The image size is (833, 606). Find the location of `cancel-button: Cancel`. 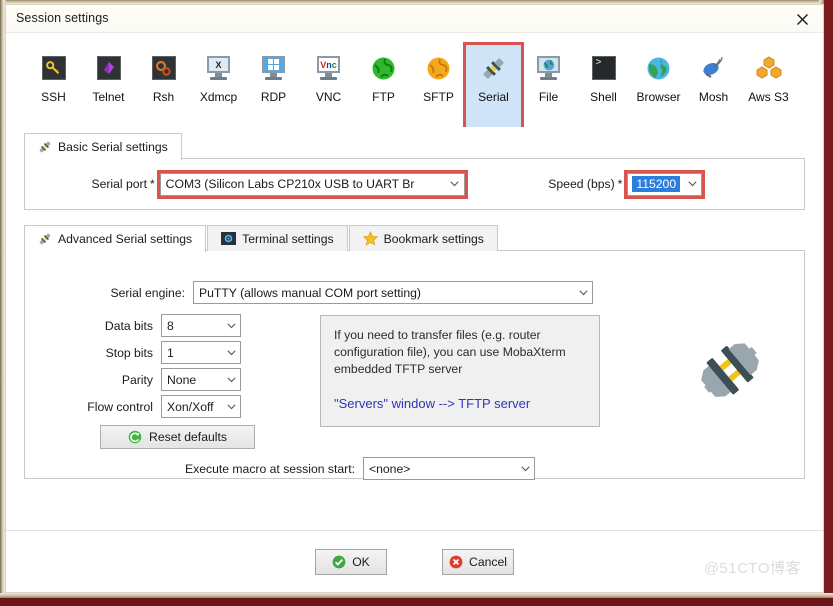

cancel-button: Cancel is located at coordinates (478, 561).